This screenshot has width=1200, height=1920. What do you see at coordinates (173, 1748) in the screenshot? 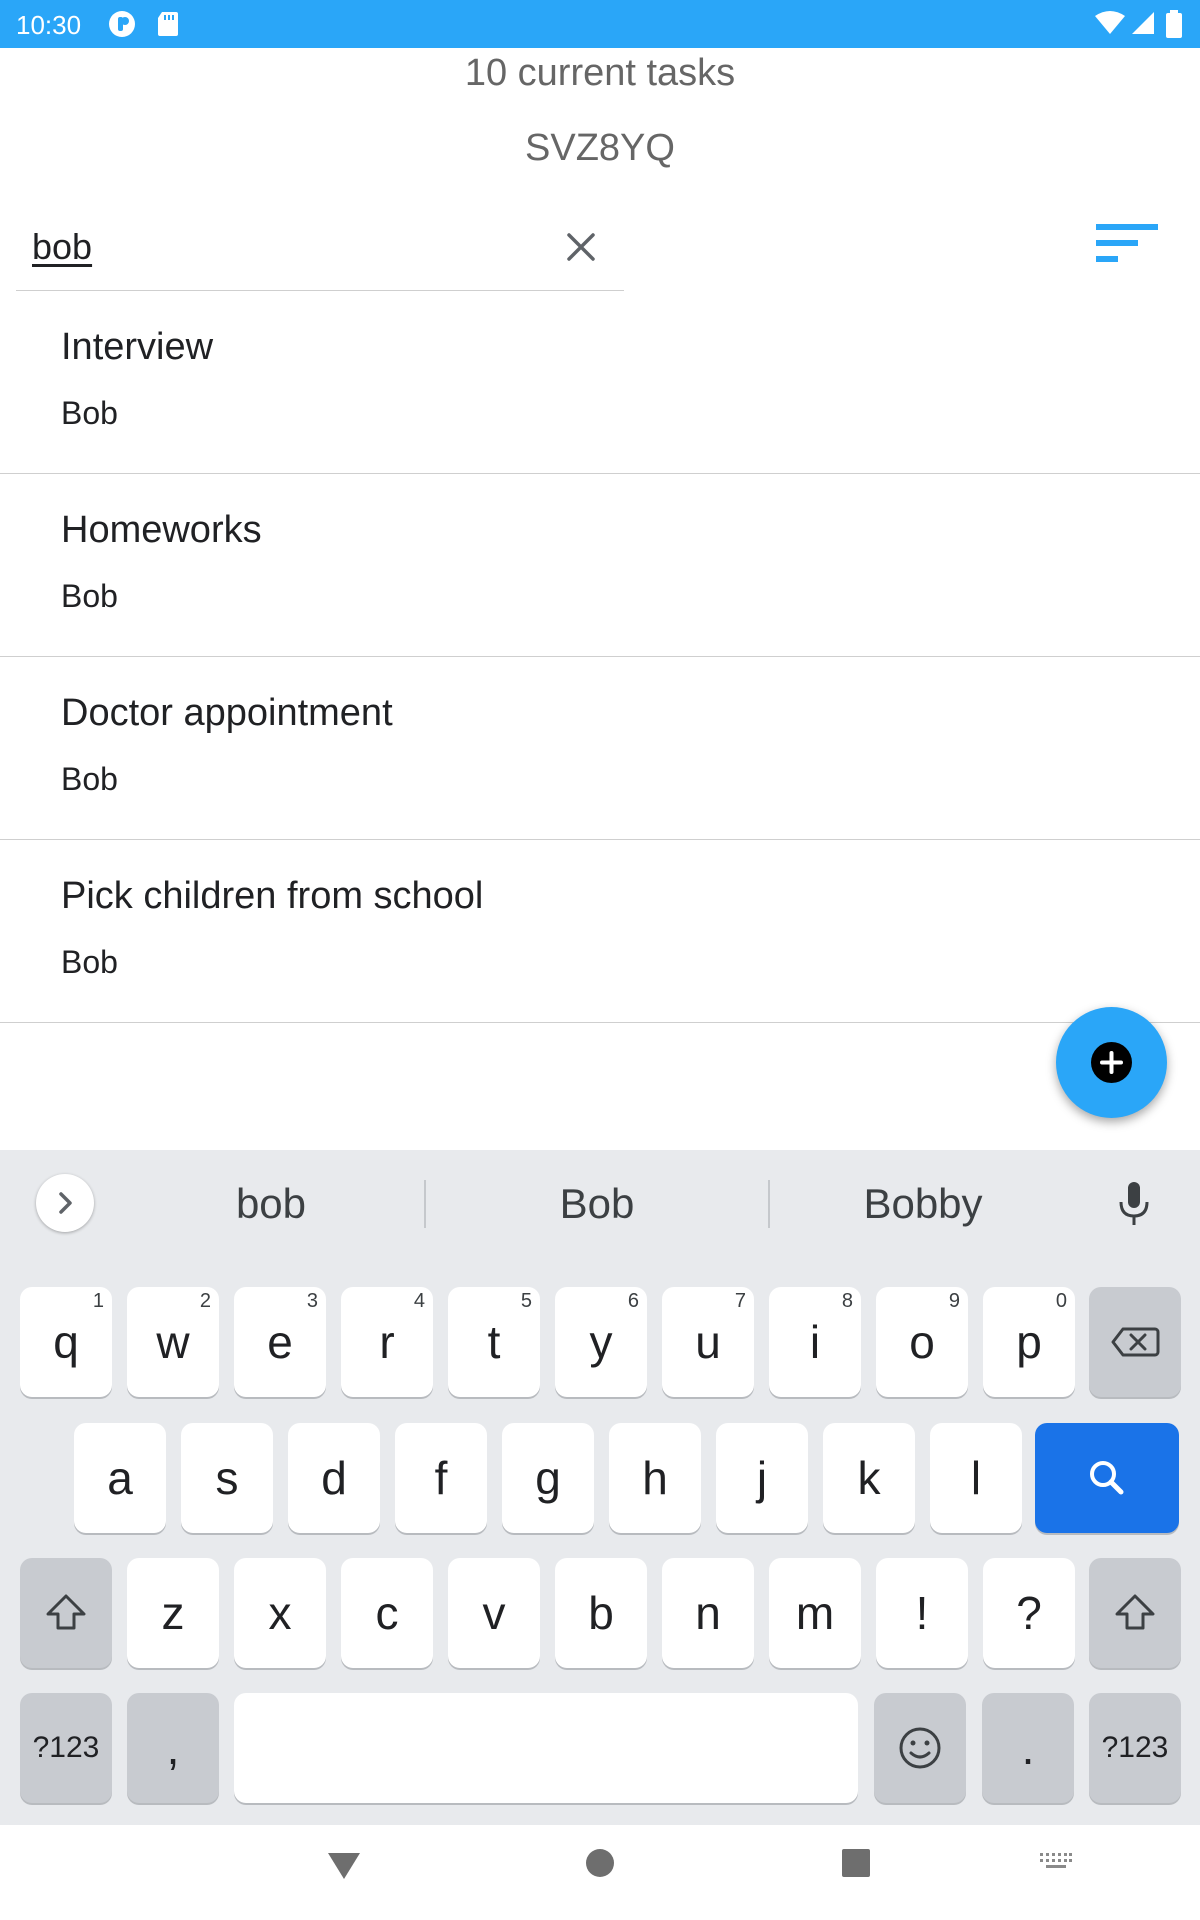
I see `comma-key: ,` at bounding box center [173, 1748].